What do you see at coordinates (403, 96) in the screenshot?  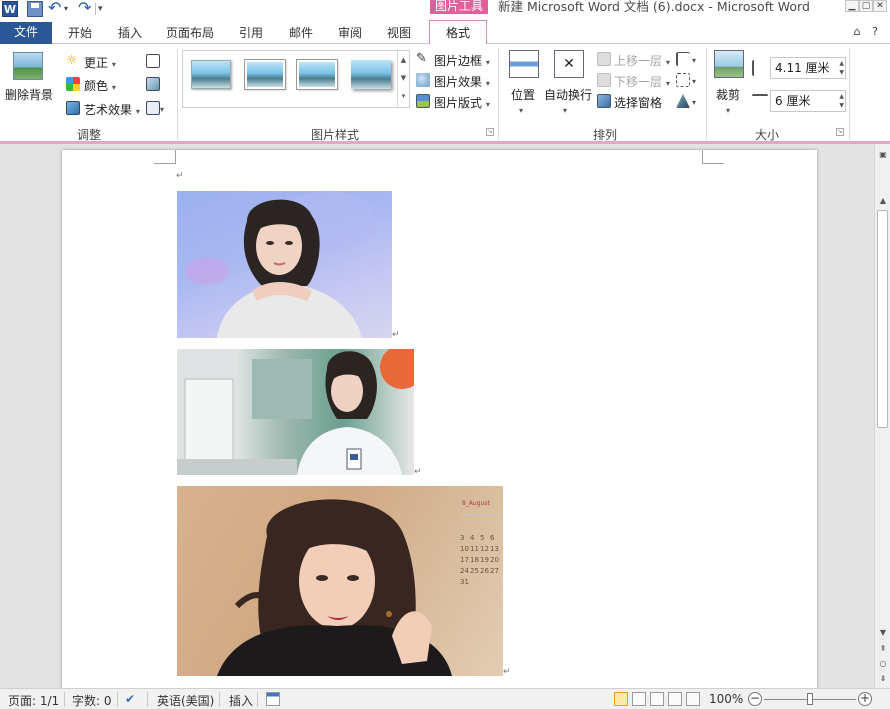 I see `gallery-more-icon: ▾` at bounding box center [403, 96].